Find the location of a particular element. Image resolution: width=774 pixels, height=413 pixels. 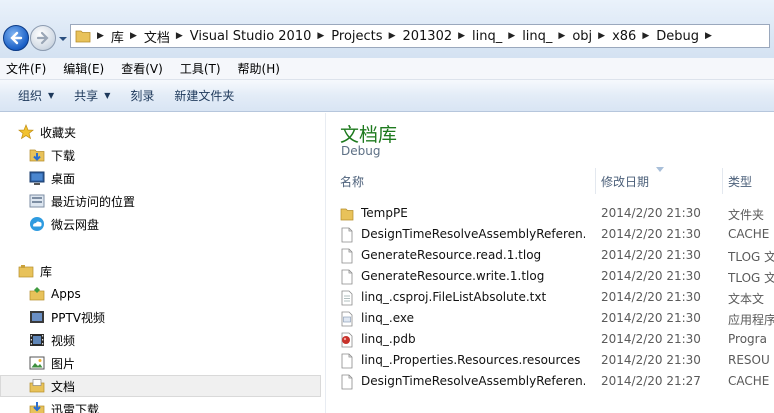

menu-tools: 工具(T) is located at coordinates (200, 68).